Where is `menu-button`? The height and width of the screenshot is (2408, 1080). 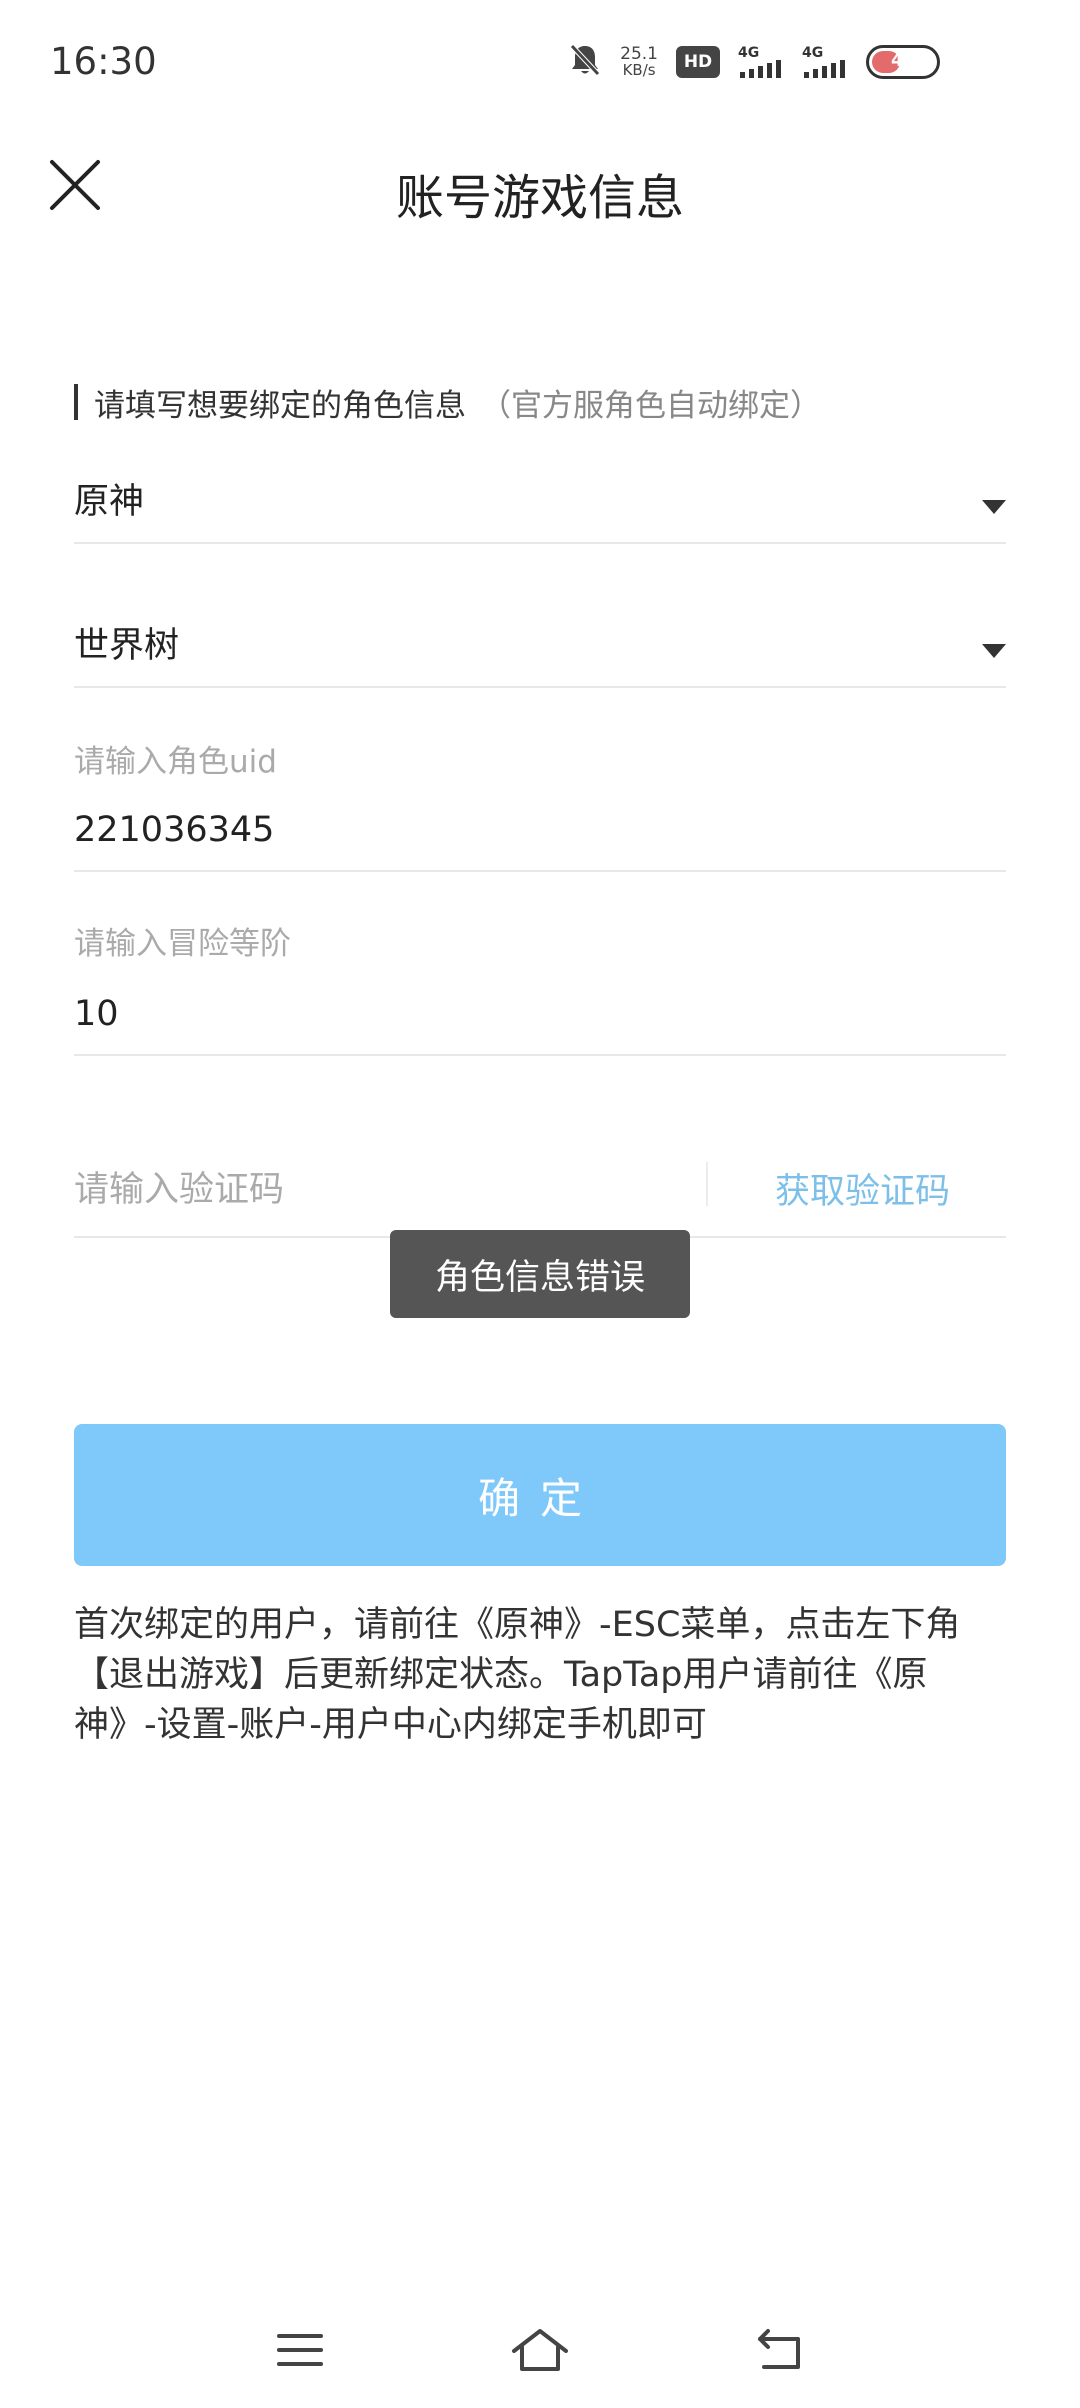
menu-button is located at coordinates (300, 2350).